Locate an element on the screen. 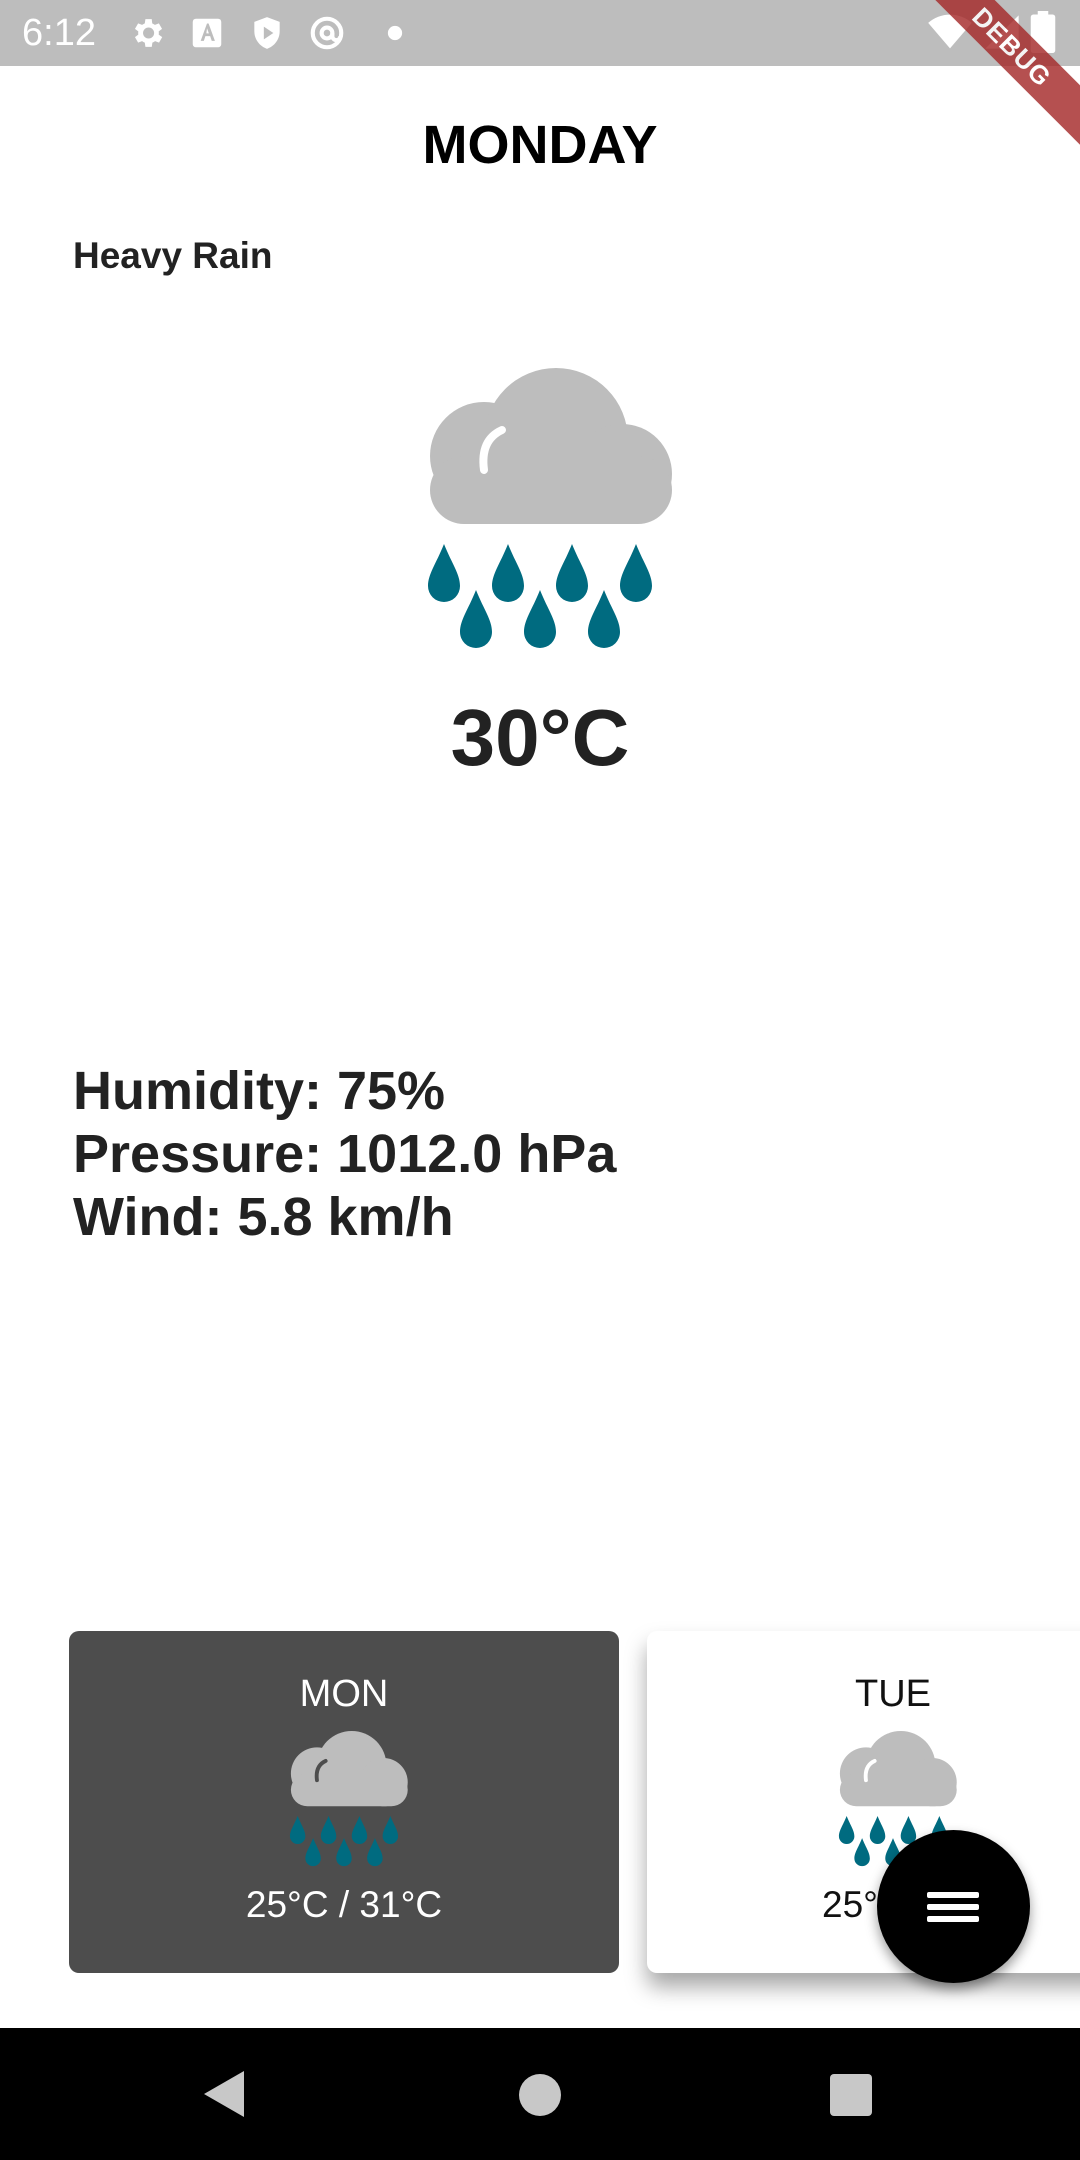  navigation-bar is located at coordinates (540, 2094).